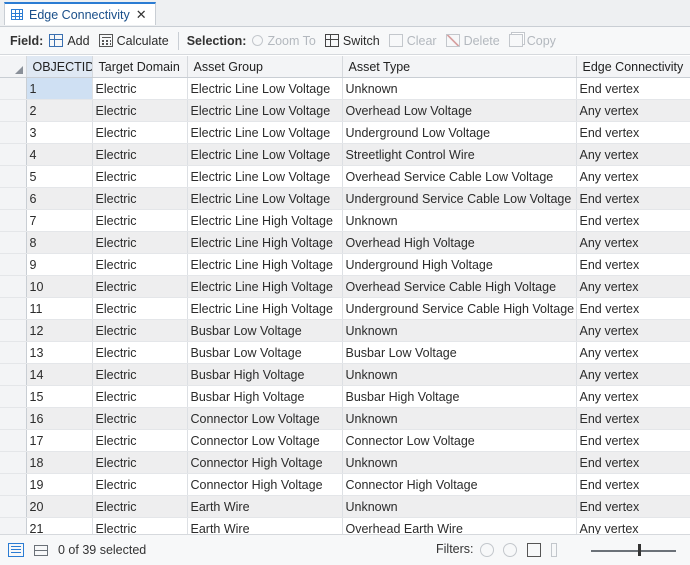 This screenshot has width=690, height=565. Describe the element at coordinates (265, 374) in the screenshot. I see `cell-asset-group: Busbar High Voltage` at that location.